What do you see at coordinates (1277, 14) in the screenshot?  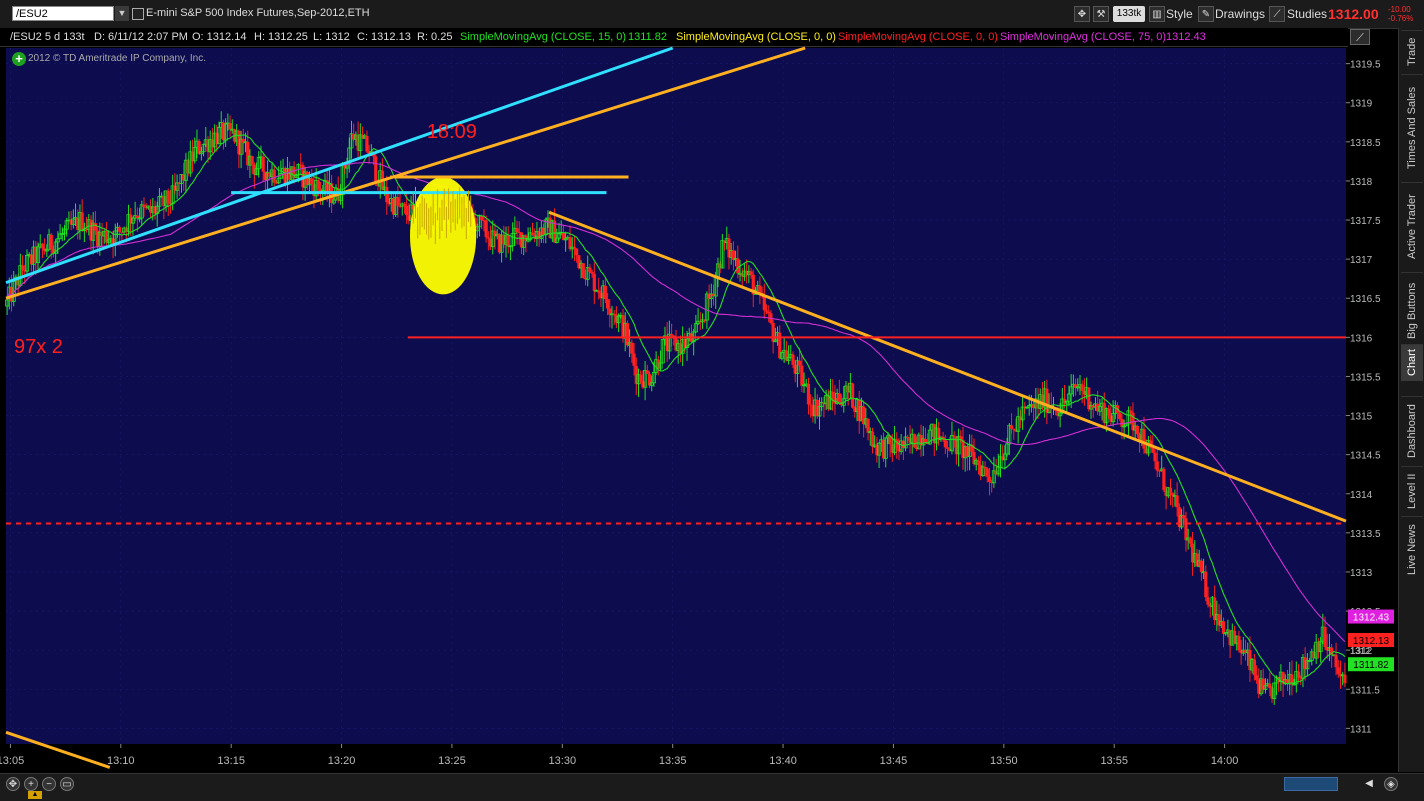 I see `studies-icon: ⟋` at bounding box center [1277, 14].